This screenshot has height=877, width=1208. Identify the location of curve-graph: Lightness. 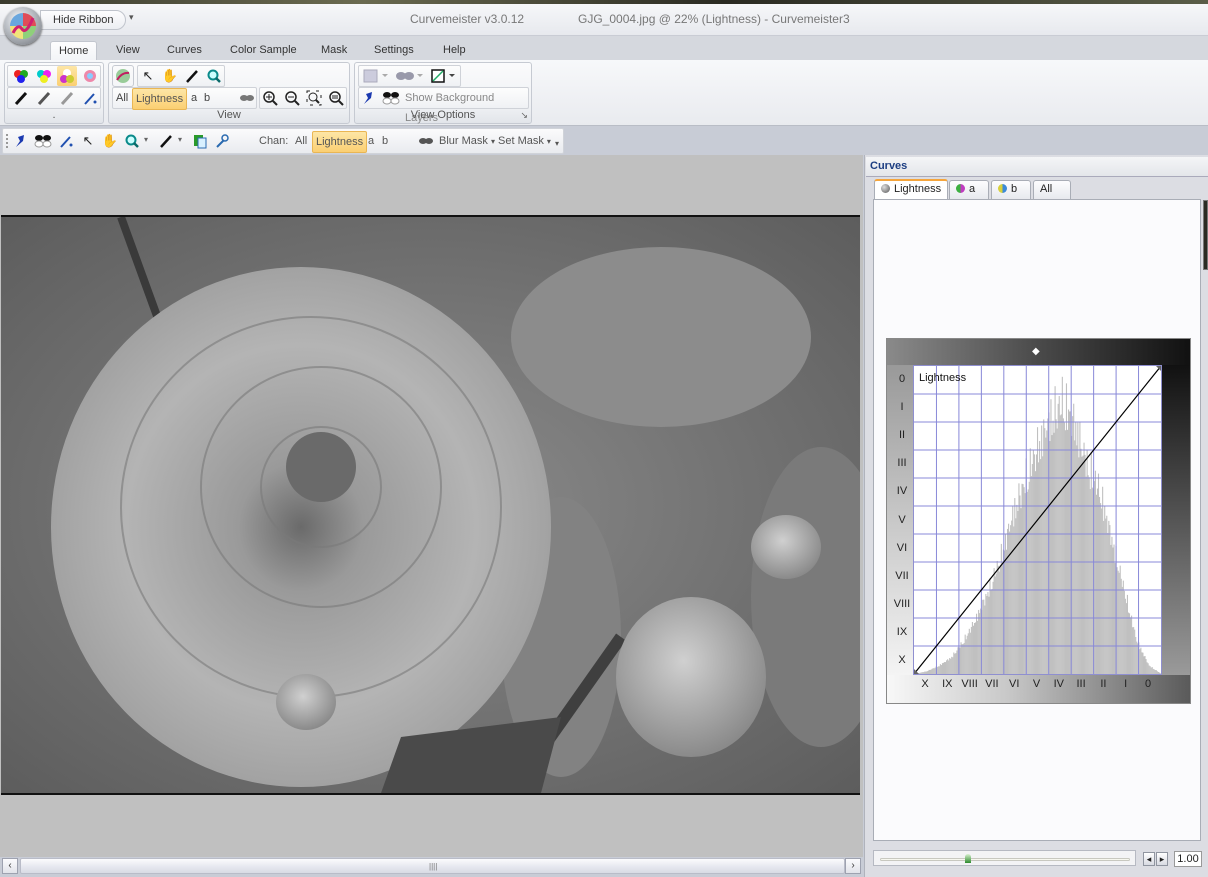
(1037, 520).